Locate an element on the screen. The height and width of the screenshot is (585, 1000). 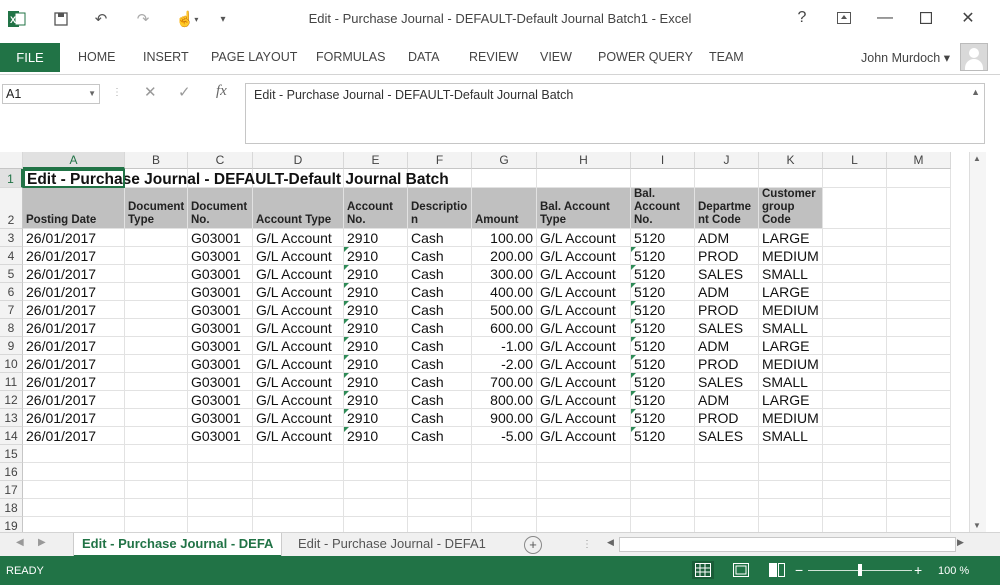
row-header-4: 4 is located at coordinates (11, 256).